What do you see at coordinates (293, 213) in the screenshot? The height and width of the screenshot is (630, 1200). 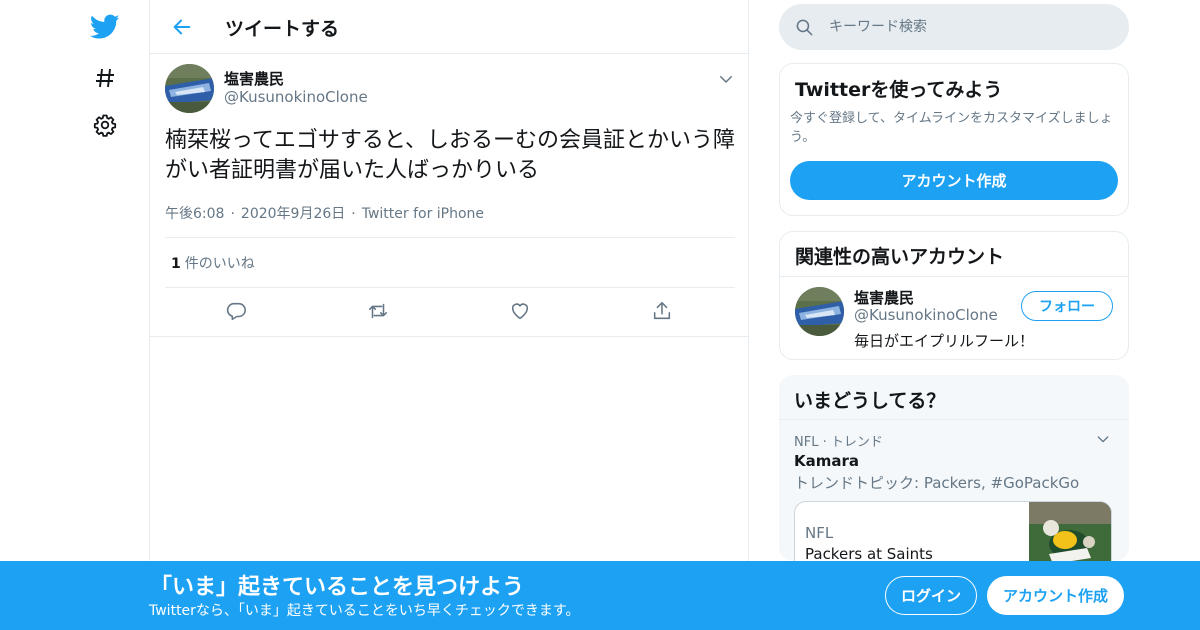 I see `tweet-date: 2020年9月26日` at bounding box center [293, 213].